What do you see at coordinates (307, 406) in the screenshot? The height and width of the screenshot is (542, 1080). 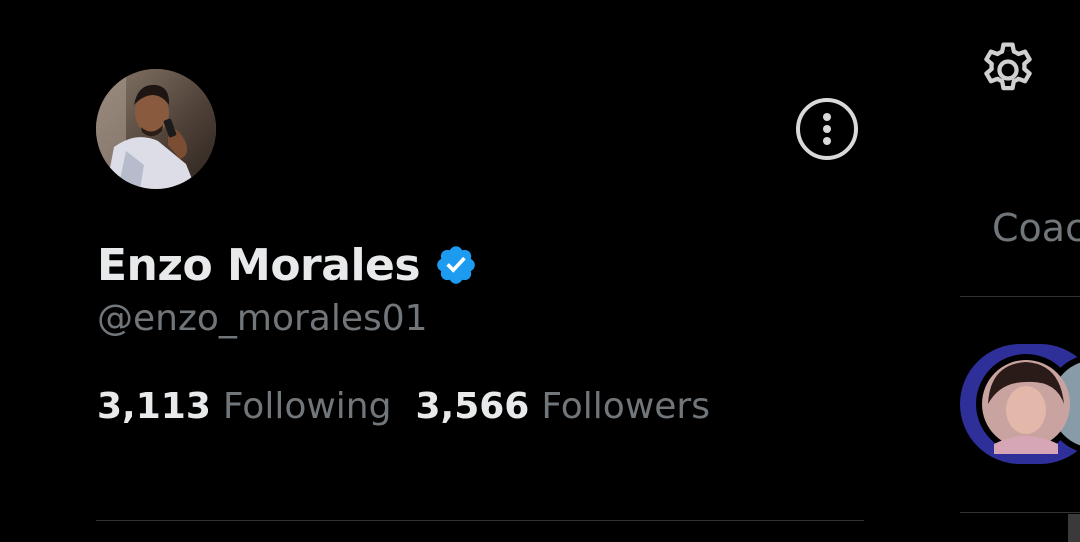 I see `following-label: Following` at bounding box center [307, 406].